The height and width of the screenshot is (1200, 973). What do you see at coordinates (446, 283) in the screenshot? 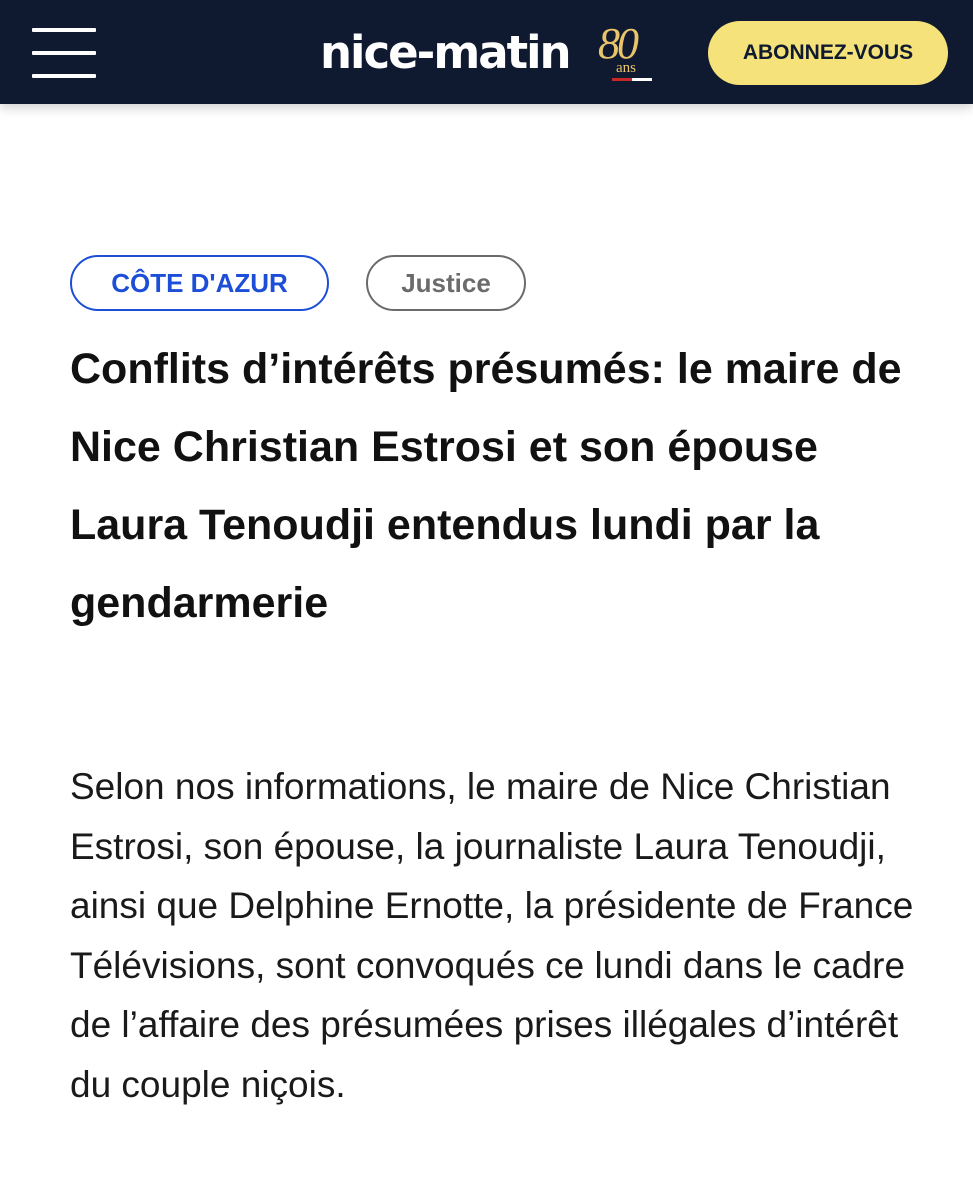
I see `section-tag: Justice` at bounding box center [446, 283].